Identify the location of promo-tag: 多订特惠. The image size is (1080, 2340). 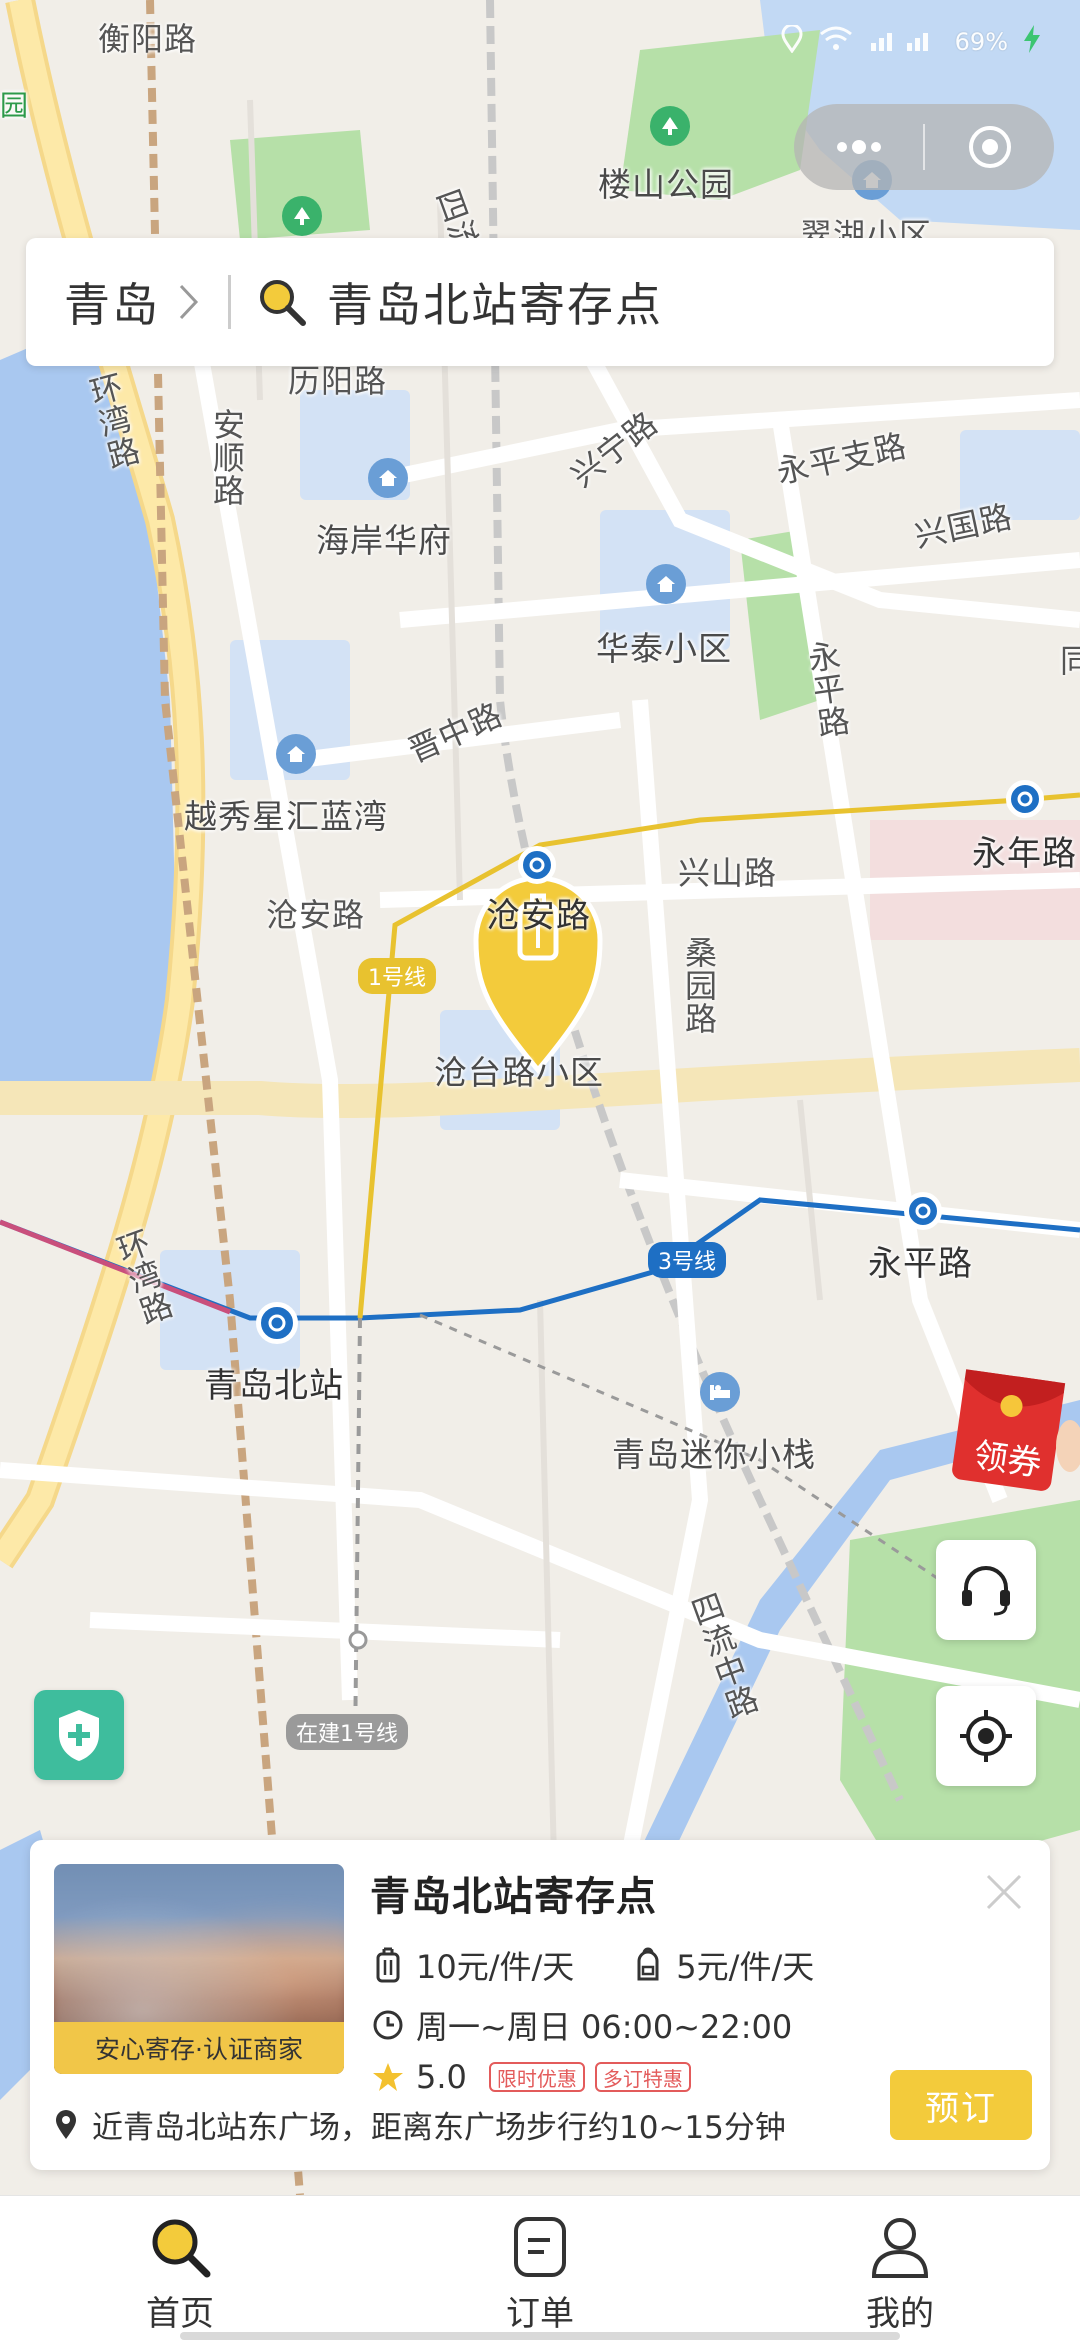
(642, 2077).